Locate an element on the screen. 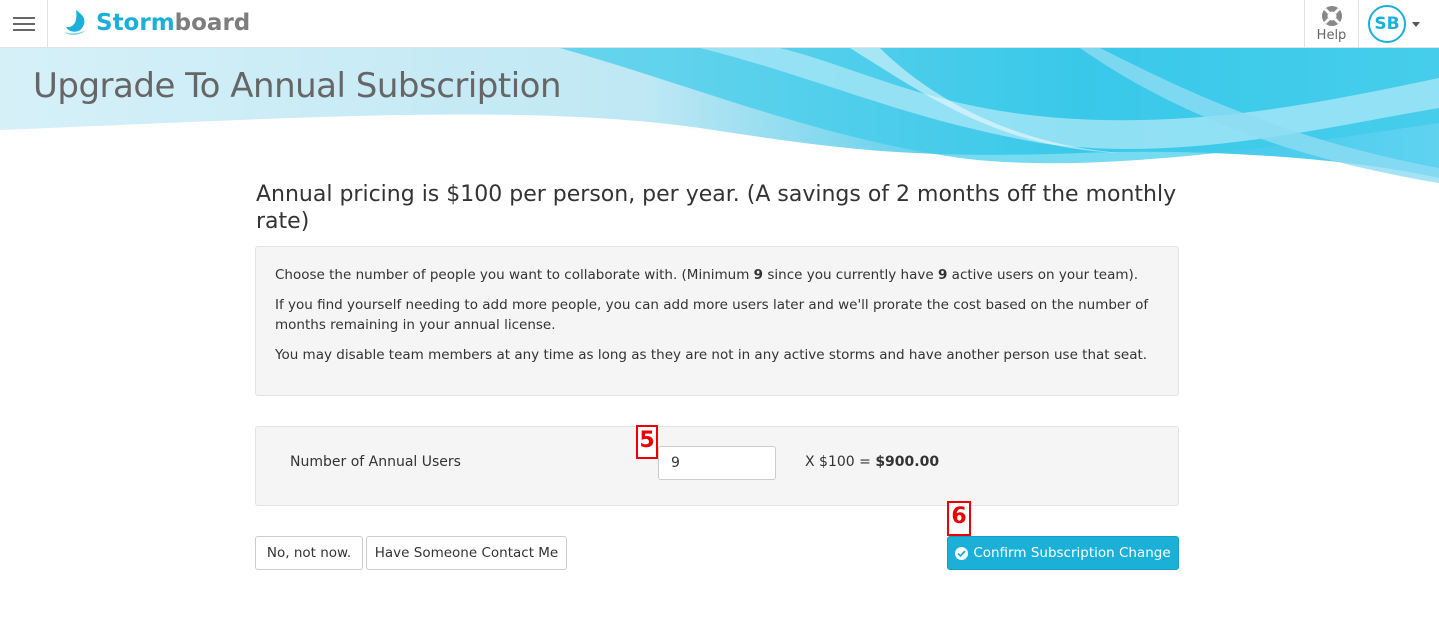  hamburger-menu-icon is located at coordinates (24, 24).